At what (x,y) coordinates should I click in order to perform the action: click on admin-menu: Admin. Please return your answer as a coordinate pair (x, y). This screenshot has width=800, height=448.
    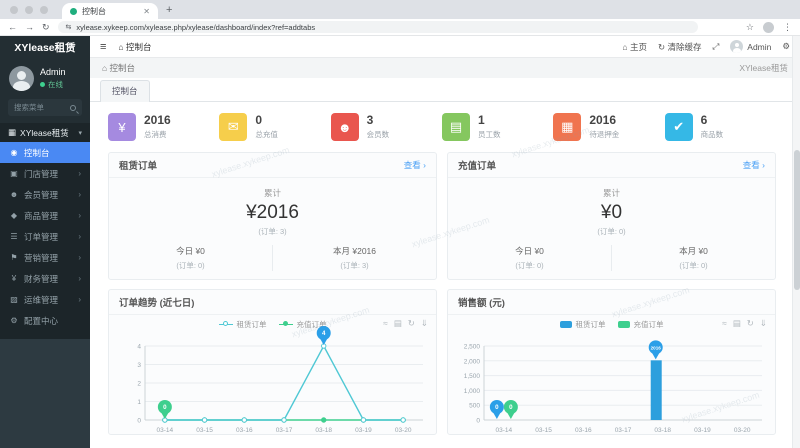
    Looking at the image, I should click on (750, 46).